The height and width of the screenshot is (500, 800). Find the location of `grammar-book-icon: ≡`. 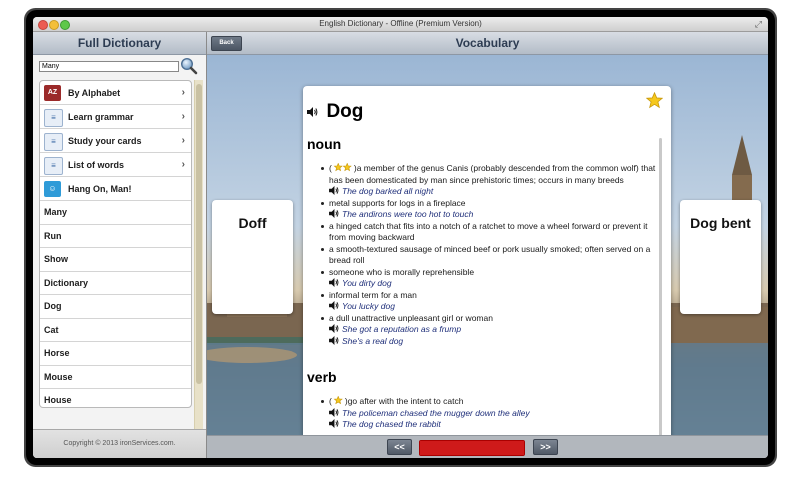

grammar-book-icon: ≡ is located at coordinates (53, 118).